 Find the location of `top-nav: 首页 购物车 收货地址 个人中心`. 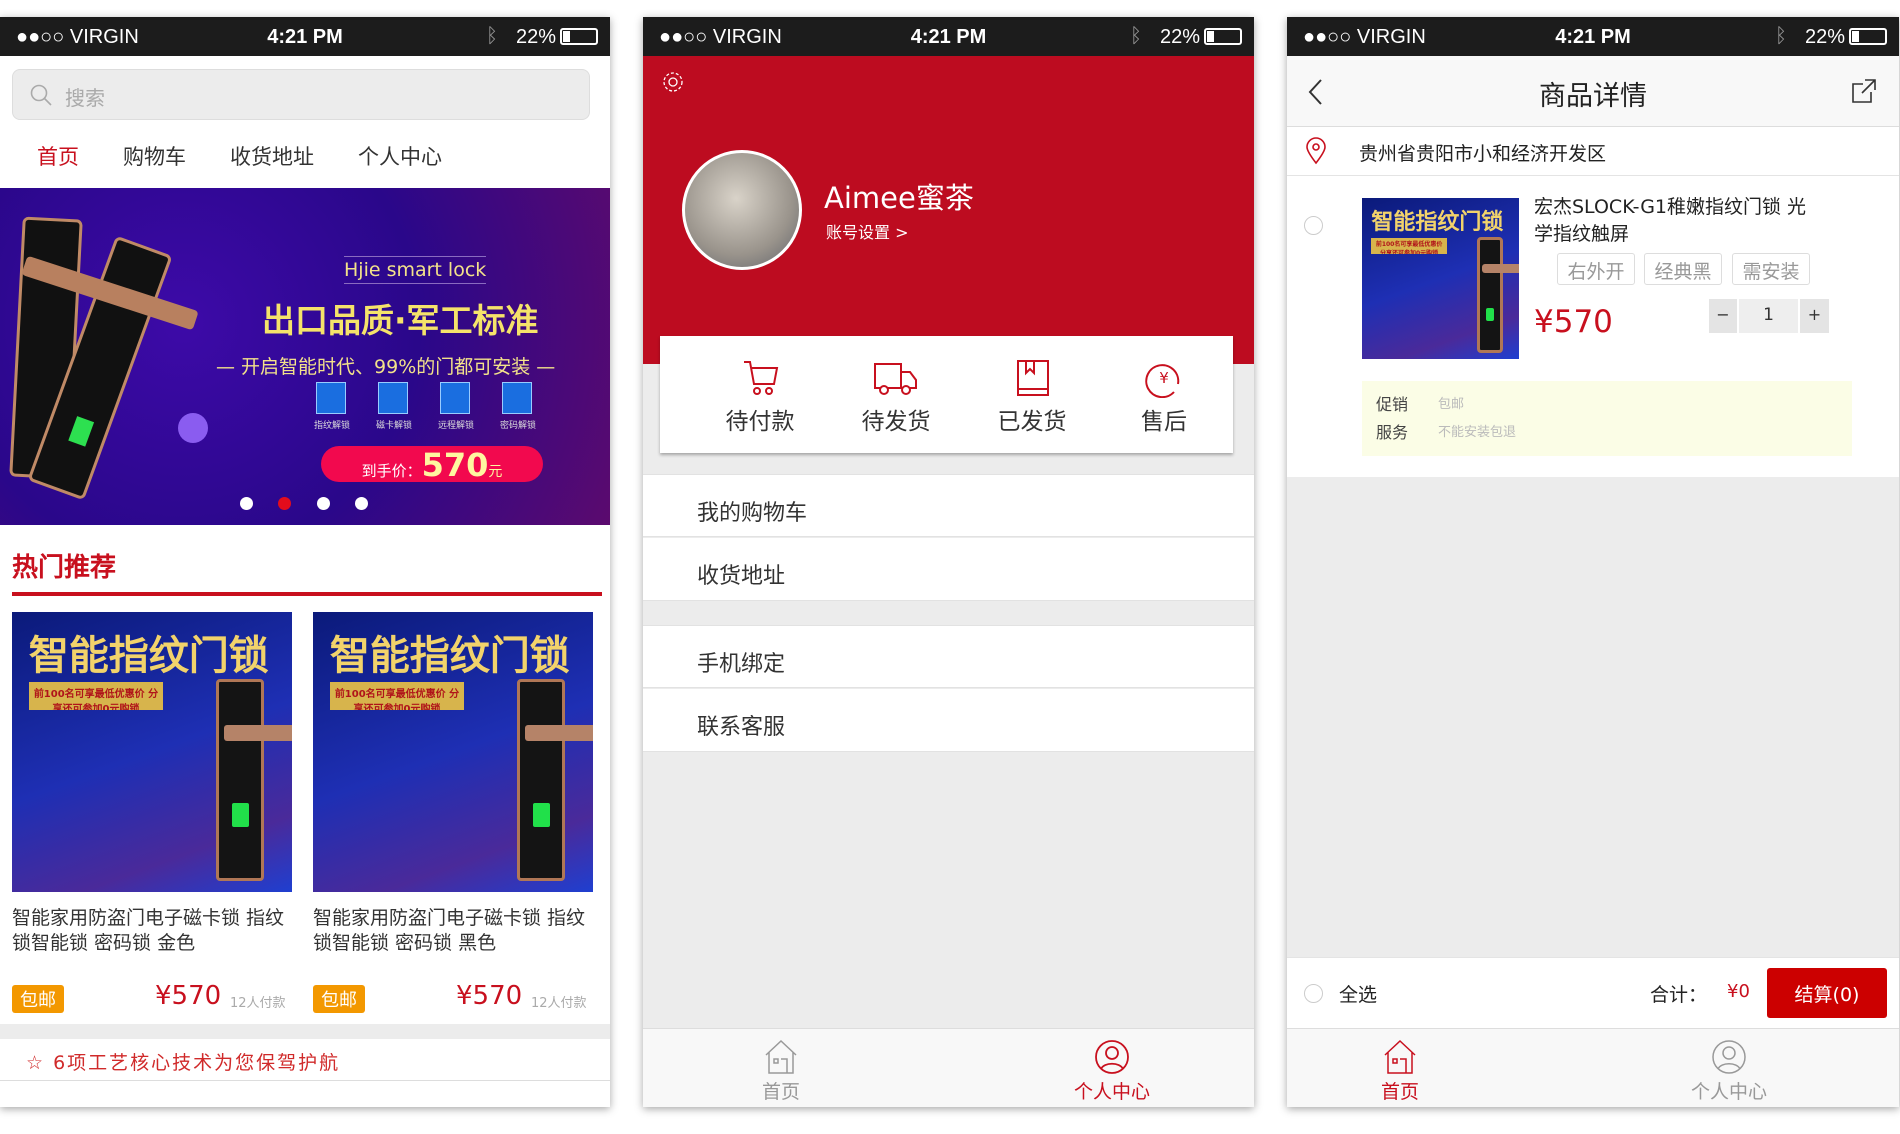

top-nav: 首页 购物车 收货地址 个人中心 is located at coordinates (305, 161).